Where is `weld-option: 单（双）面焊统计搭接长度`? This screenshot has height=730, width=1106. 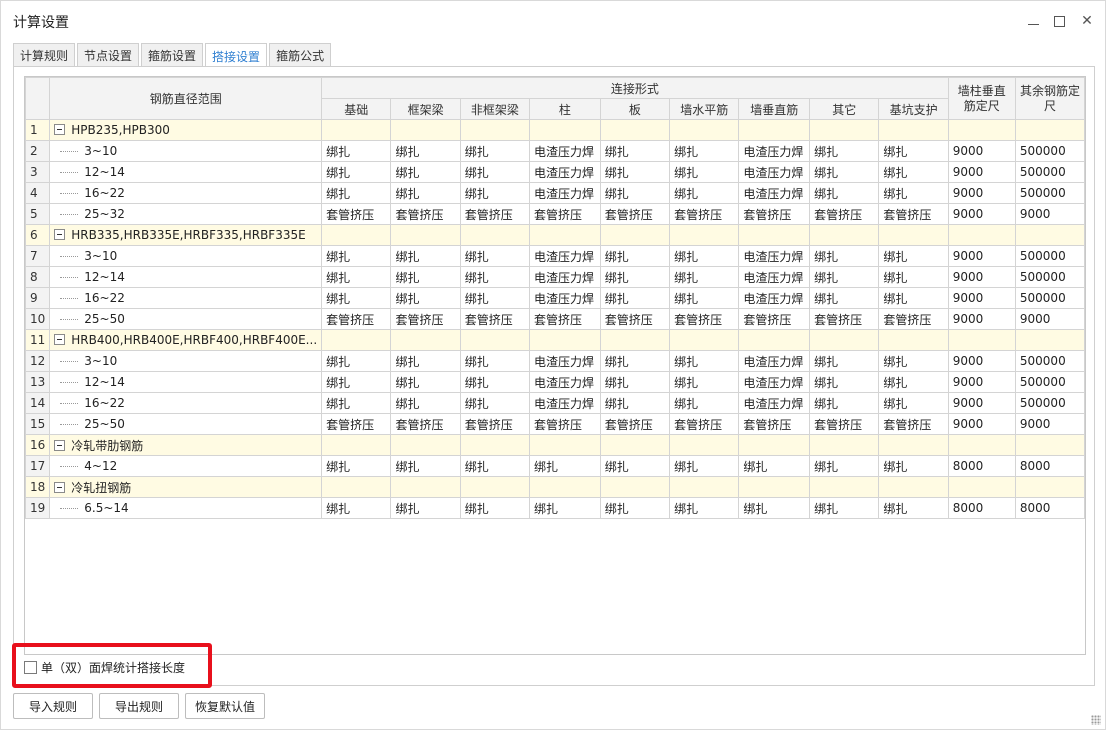
weld-option: 单（双）面焊统计搭接长度 is located at coordinates (104, 667).